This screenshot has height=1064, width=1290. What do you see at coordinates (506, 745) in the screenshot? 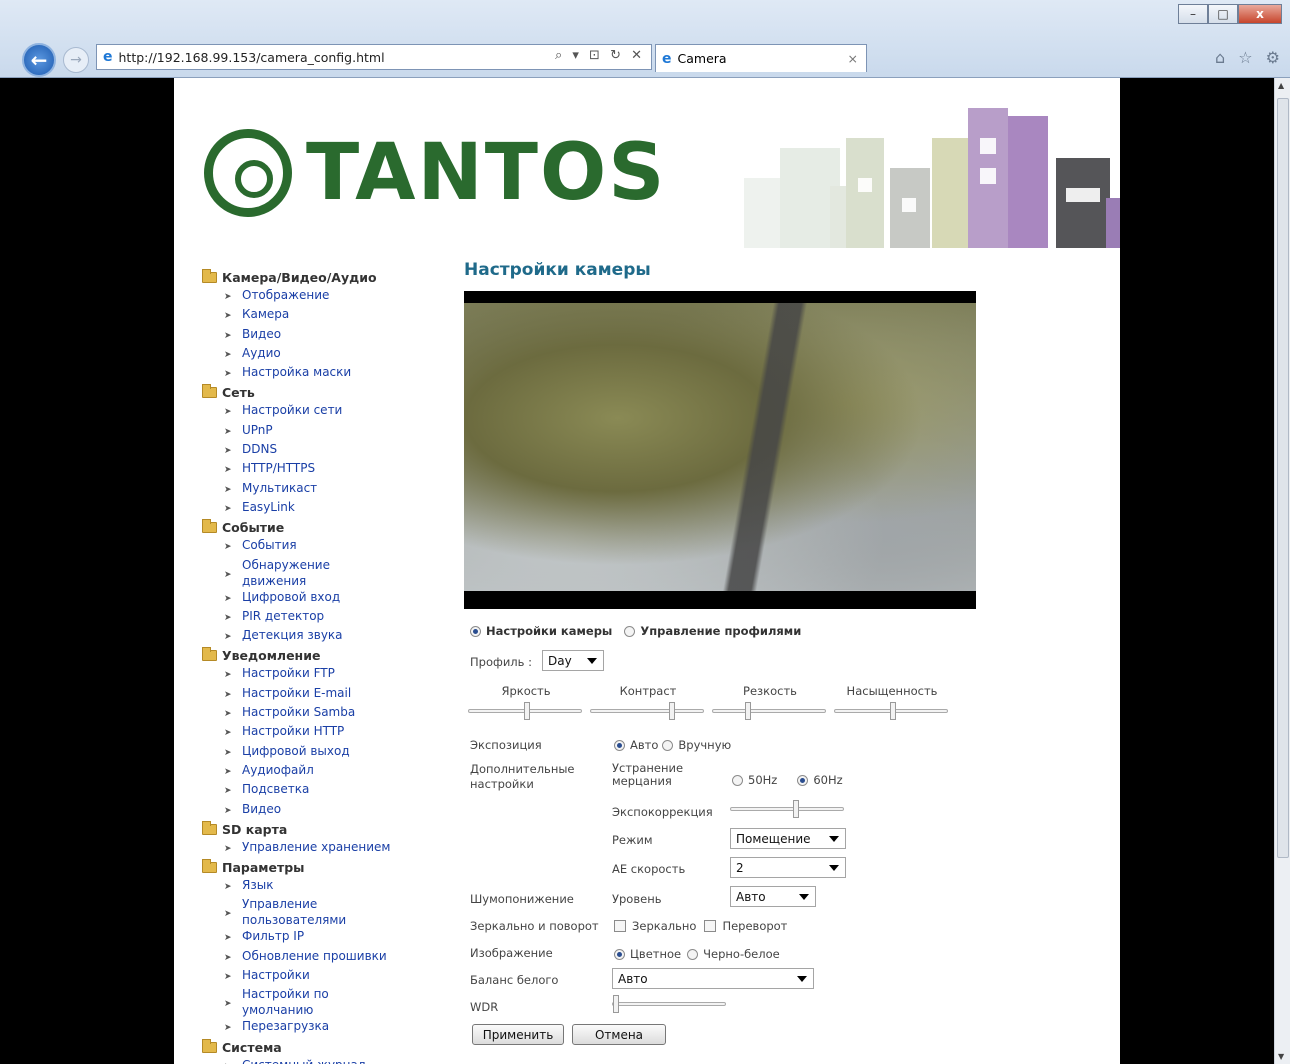
I see `exposure-label: Экспозиция` at bounding box center [506, 745].